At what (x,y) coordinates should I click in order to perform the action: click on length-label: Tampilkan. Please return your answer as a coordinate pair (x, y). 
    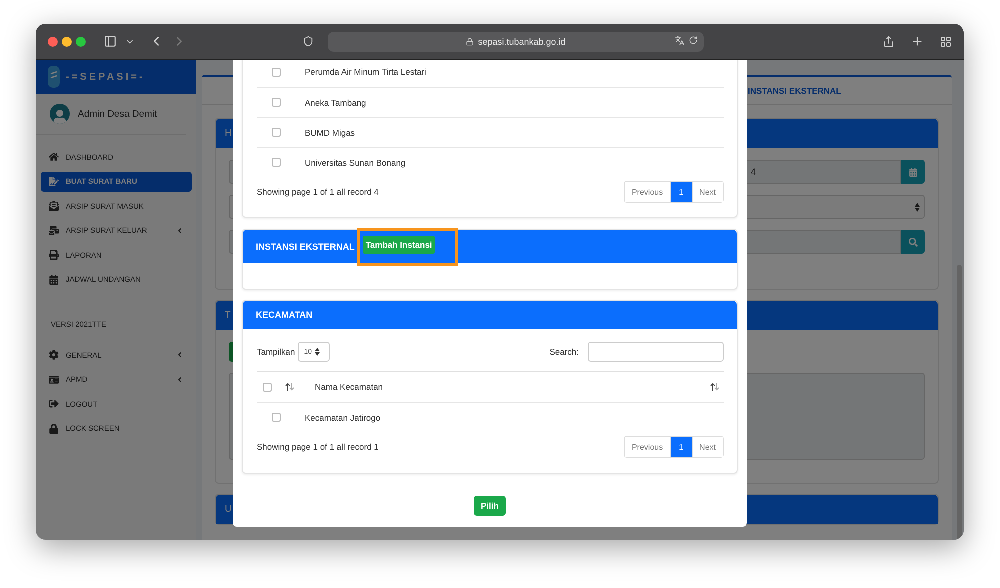
    Looking at the image, I should click on (276, 352).